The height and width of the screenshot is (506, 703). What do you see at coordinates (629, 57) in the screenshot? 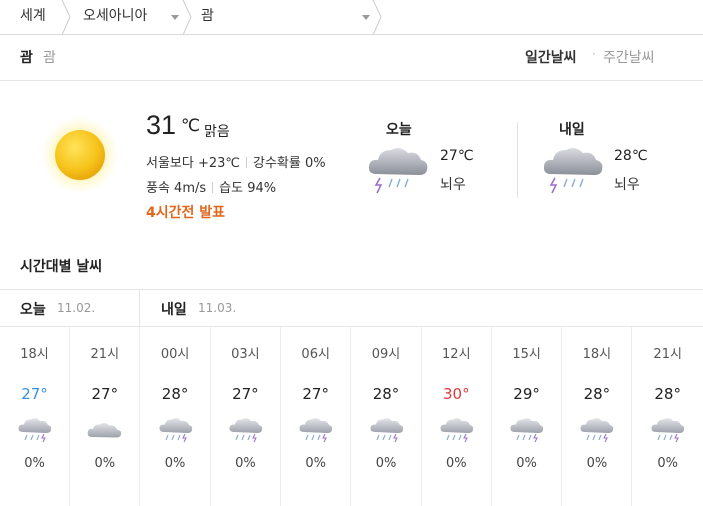
I see `tab-weekly-weather: 주간날씨` at bounding box center [629, 57].